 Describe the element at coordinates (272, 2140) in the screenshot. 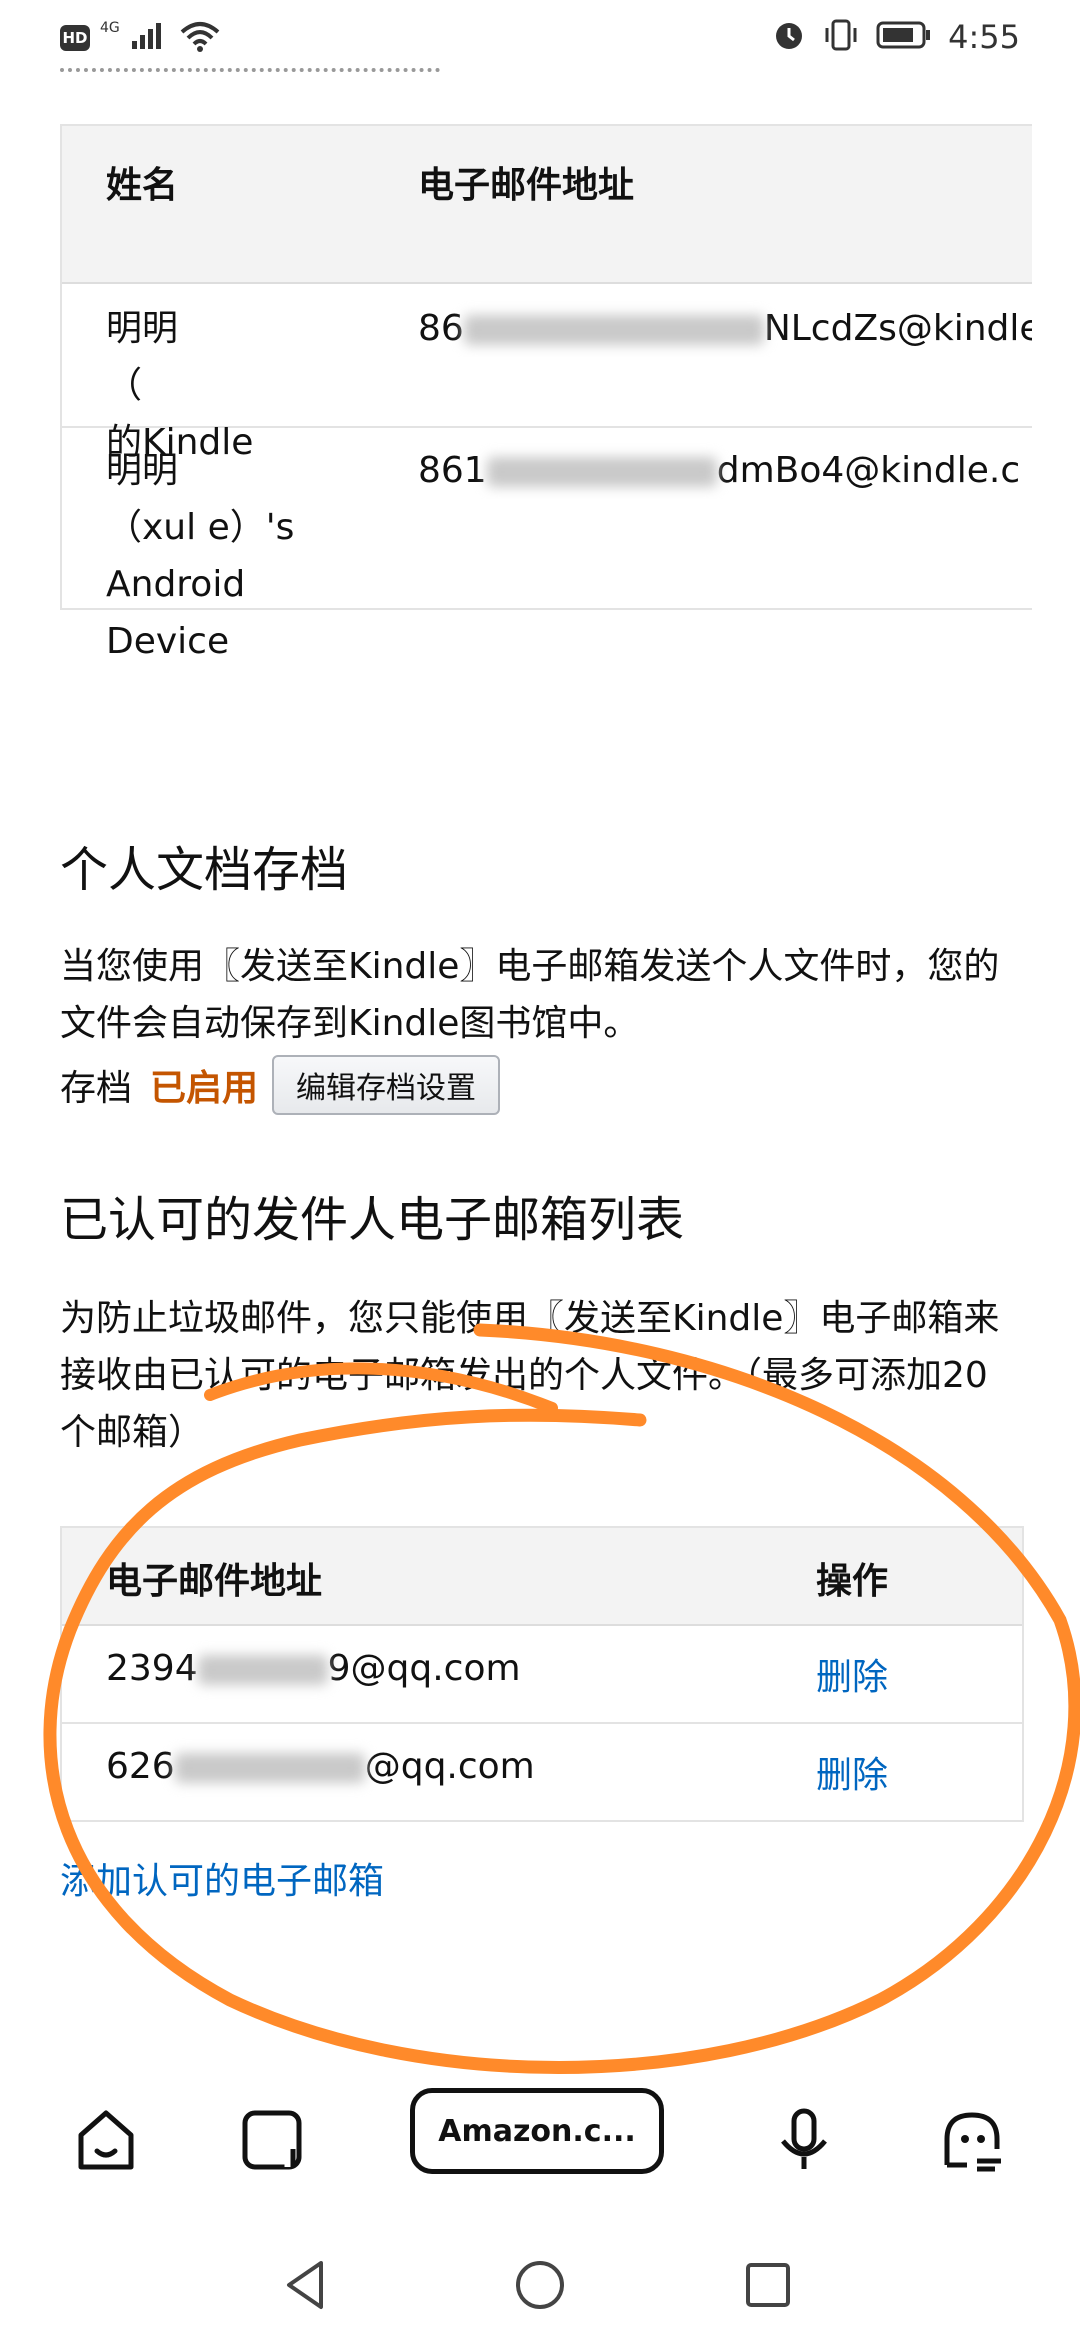

I see `tabs-icon` at that location.